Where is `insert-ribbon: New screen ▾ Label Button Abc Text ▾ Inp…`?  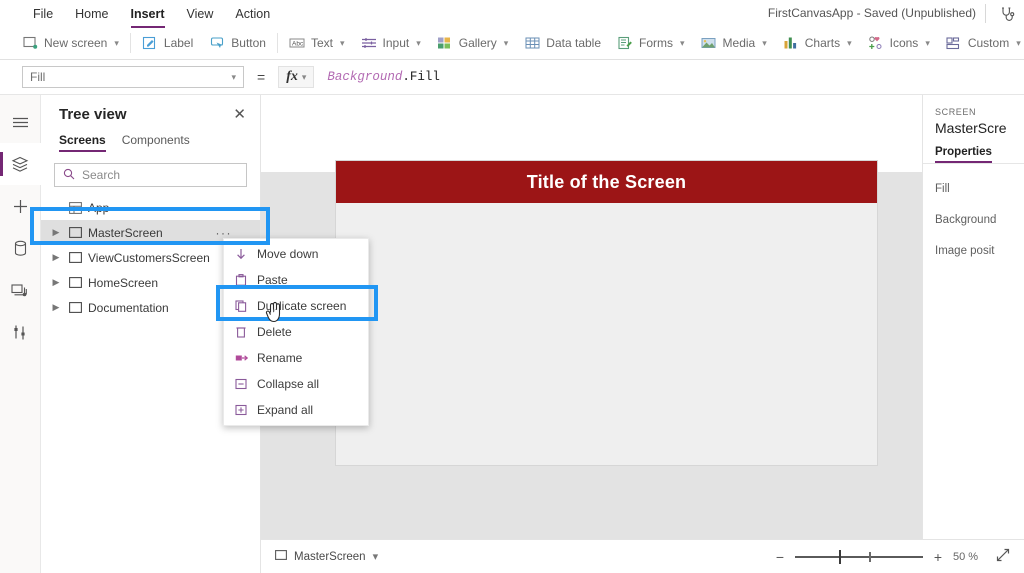
insert-ribbon: New screen ▾ Label Button Abc Text ▾ Inp… is located at coordinates (512, 43).